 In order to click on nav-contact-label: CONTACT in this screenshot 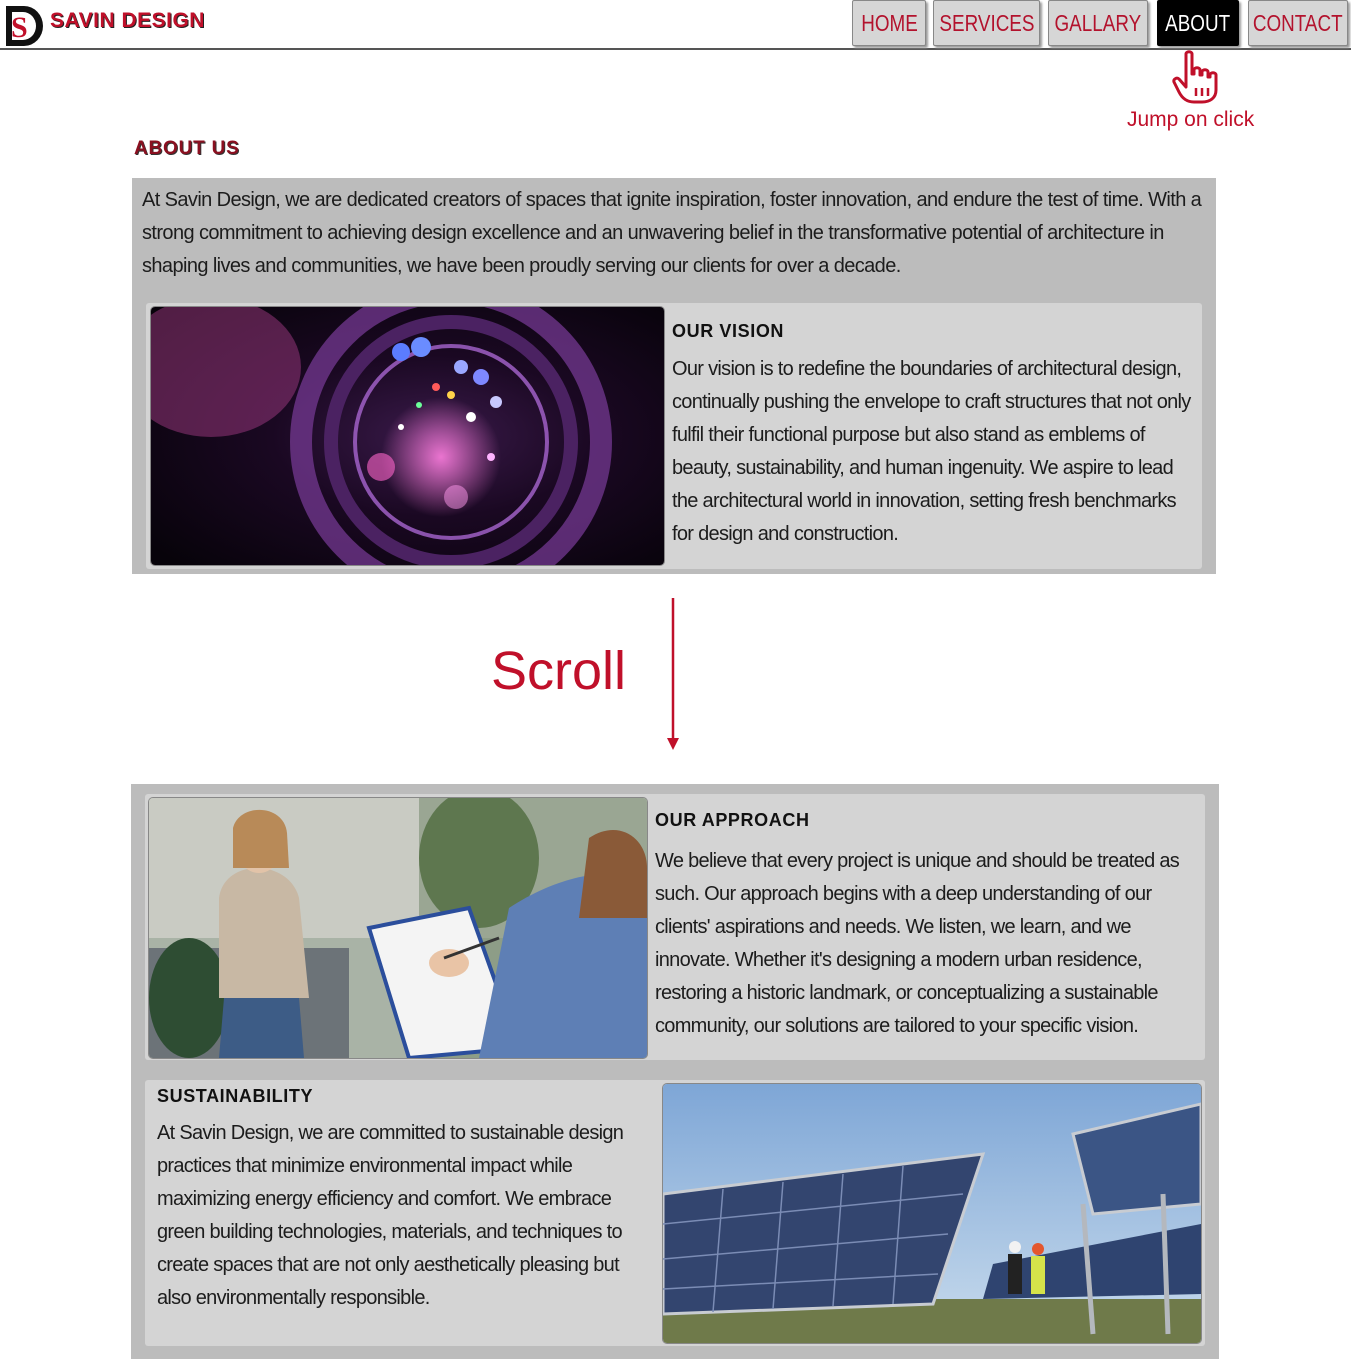, I will do `click(1298, 22)`.